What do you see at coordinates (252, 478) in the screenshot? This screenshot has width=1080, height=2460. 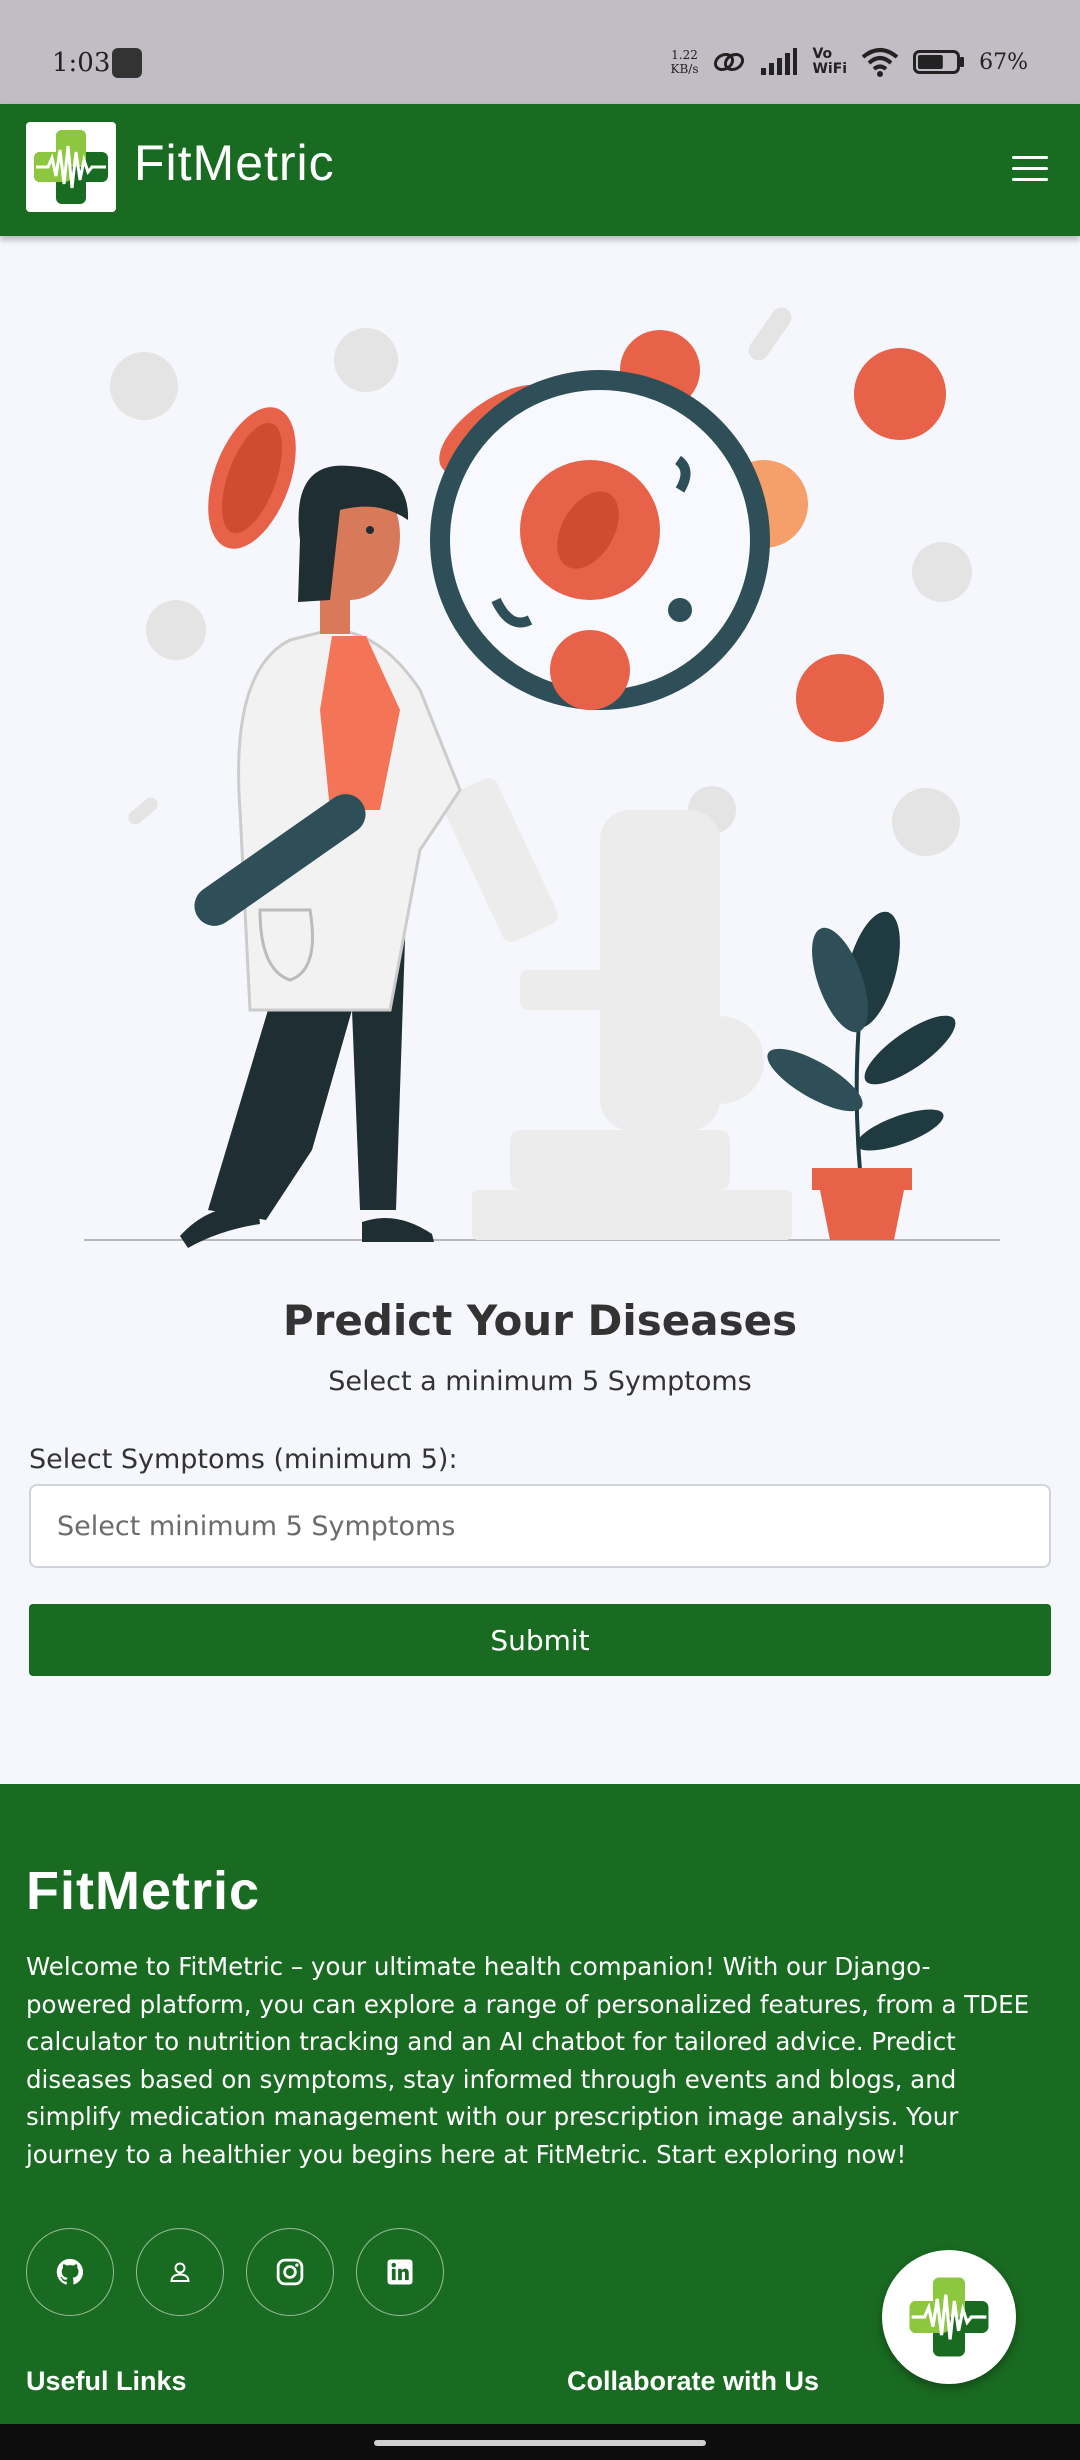 I see `virus` at bounding box center [252, 478].